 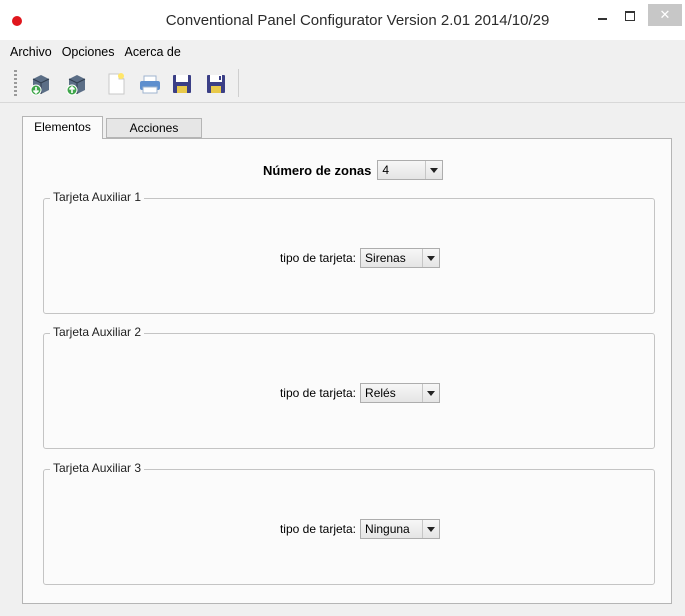 What do you see at coordinates (392, 393) in the screenshot?
I see `card-type-value: Relés` at bounding box center [392, 393].